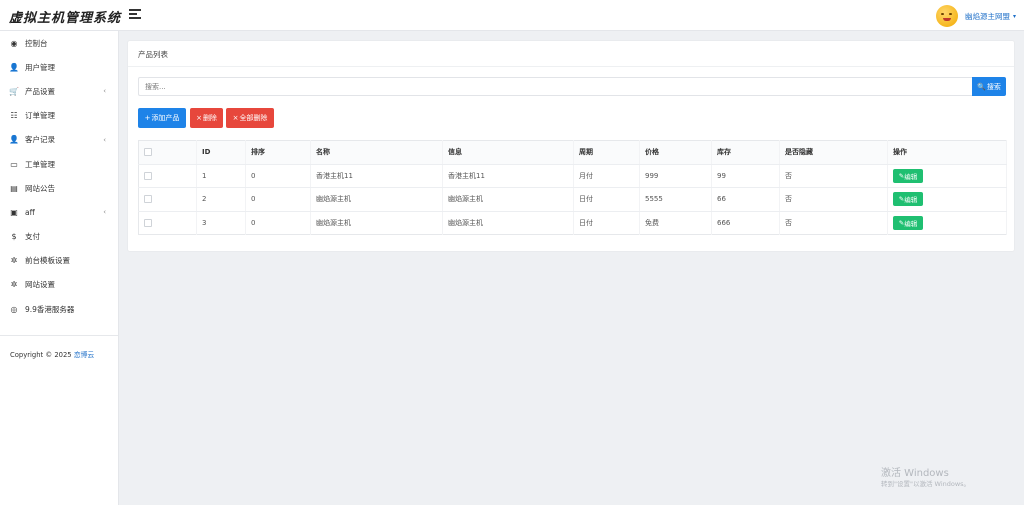 This screenshot has height=505, width=1024. Describe the element at coordinates (14, 261) in the screenshot. I see `gear-icon: ✲` at that location.